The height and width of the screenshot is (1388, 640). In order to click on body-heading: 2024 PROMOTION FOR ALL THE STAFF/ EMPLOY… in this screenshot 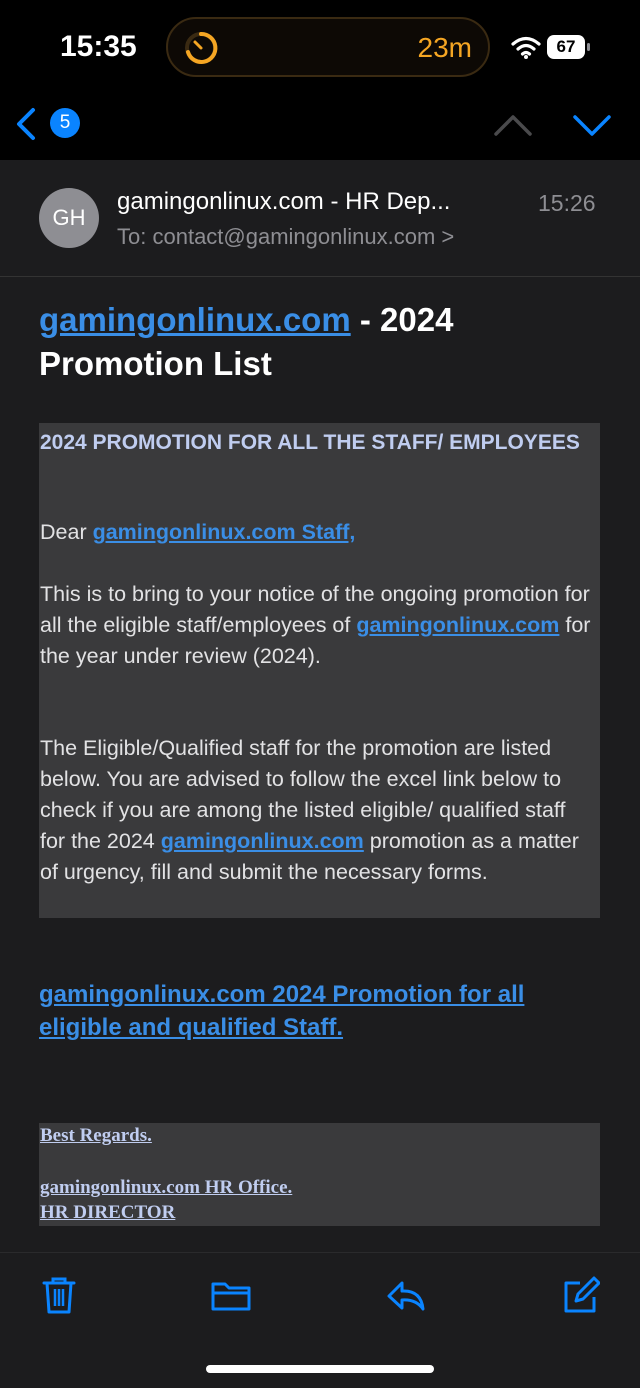, I will do `click(310, 442)`.